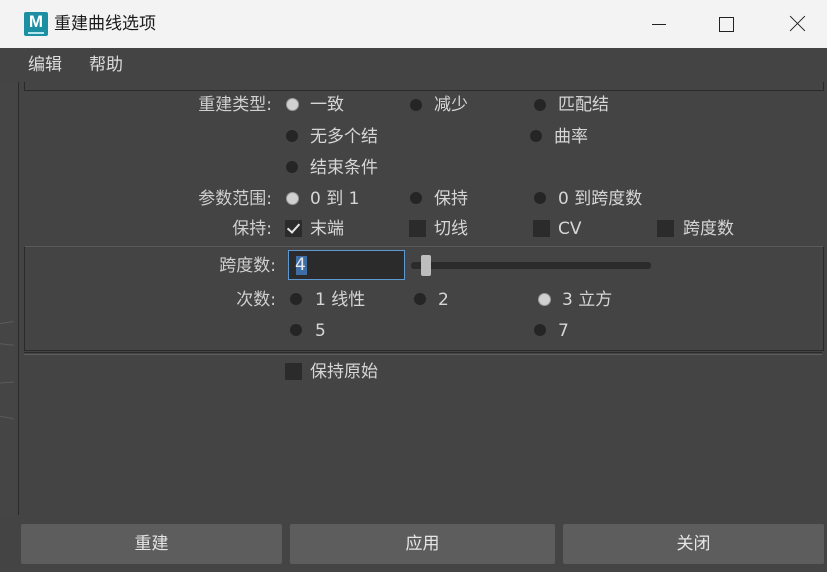 Image resolution: width=827 pixels, height=572 pixels. I want to click on degree-label: 次数:, so click(256, 300).